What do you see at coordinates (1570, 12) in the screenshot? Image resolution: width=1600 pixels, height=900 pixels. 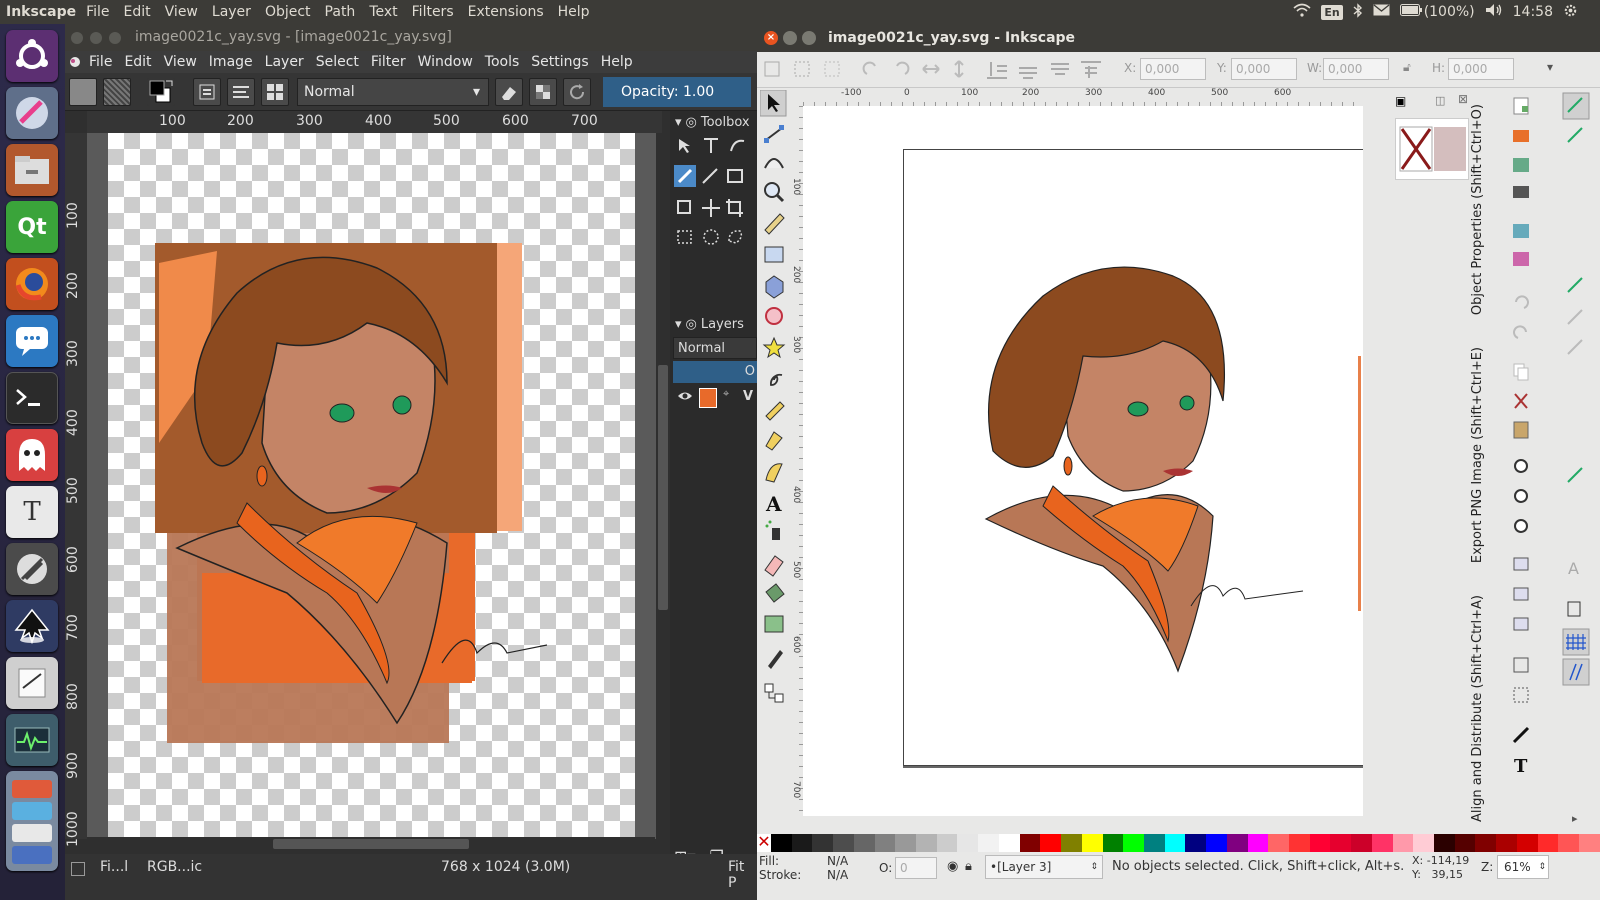 I see `power-gear-icon` at bounding box center [1570, 12].